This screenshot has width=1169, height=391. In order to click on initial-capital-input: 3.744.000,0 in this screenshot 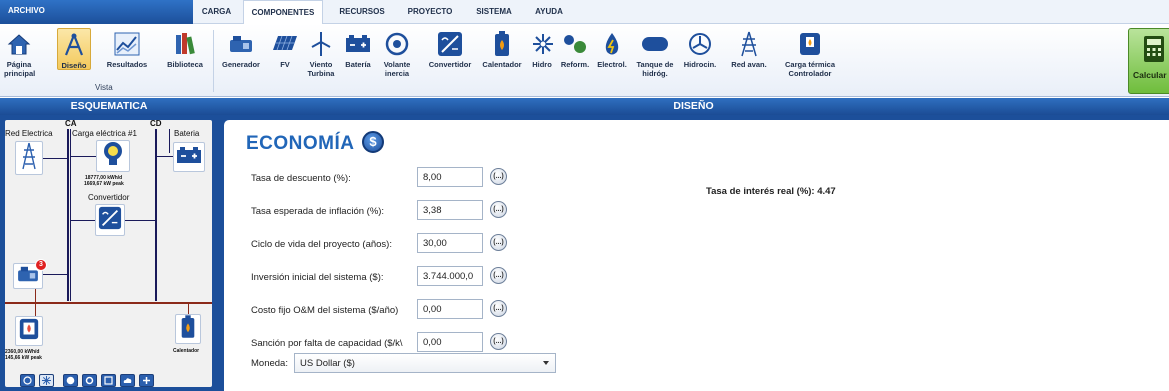, I will do `click(450, 276)`.